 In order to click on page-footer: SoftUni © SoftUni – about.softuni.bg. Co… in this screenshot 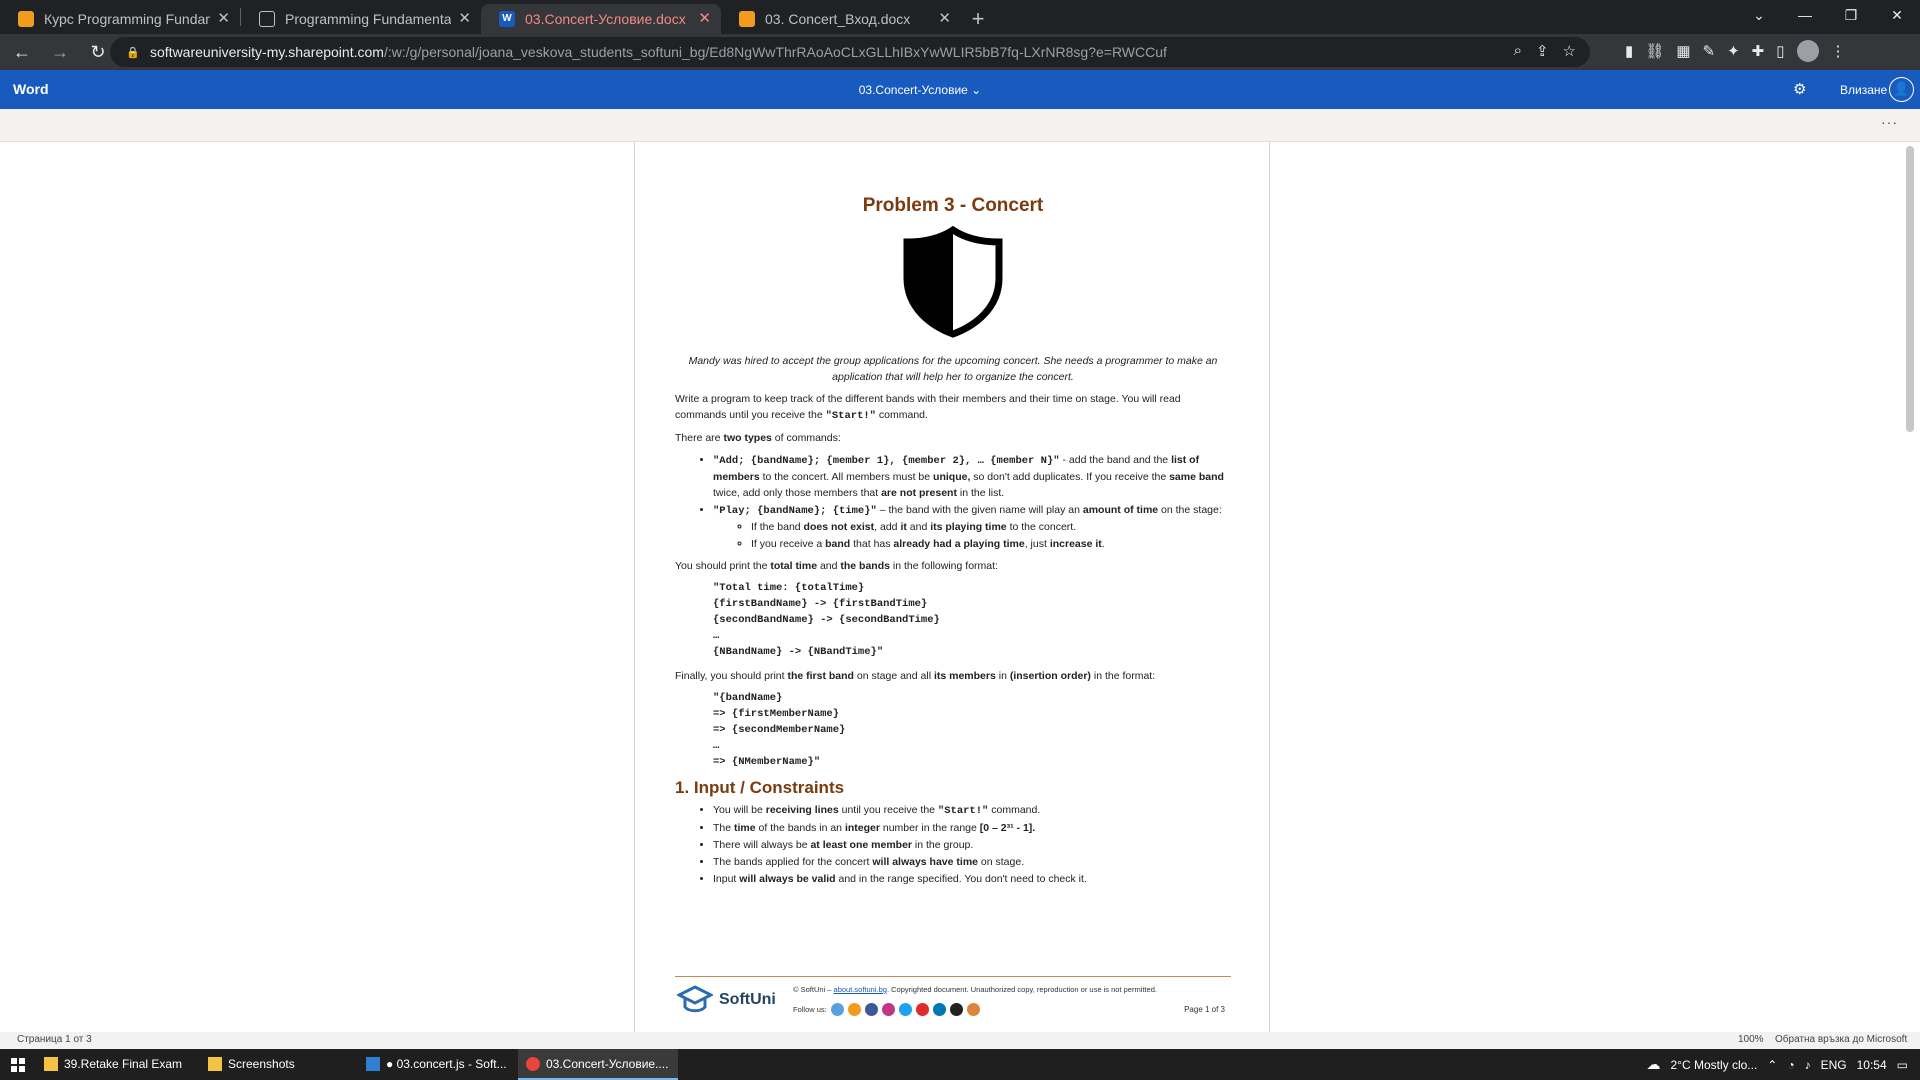, I will do `click(953, 1001)`.